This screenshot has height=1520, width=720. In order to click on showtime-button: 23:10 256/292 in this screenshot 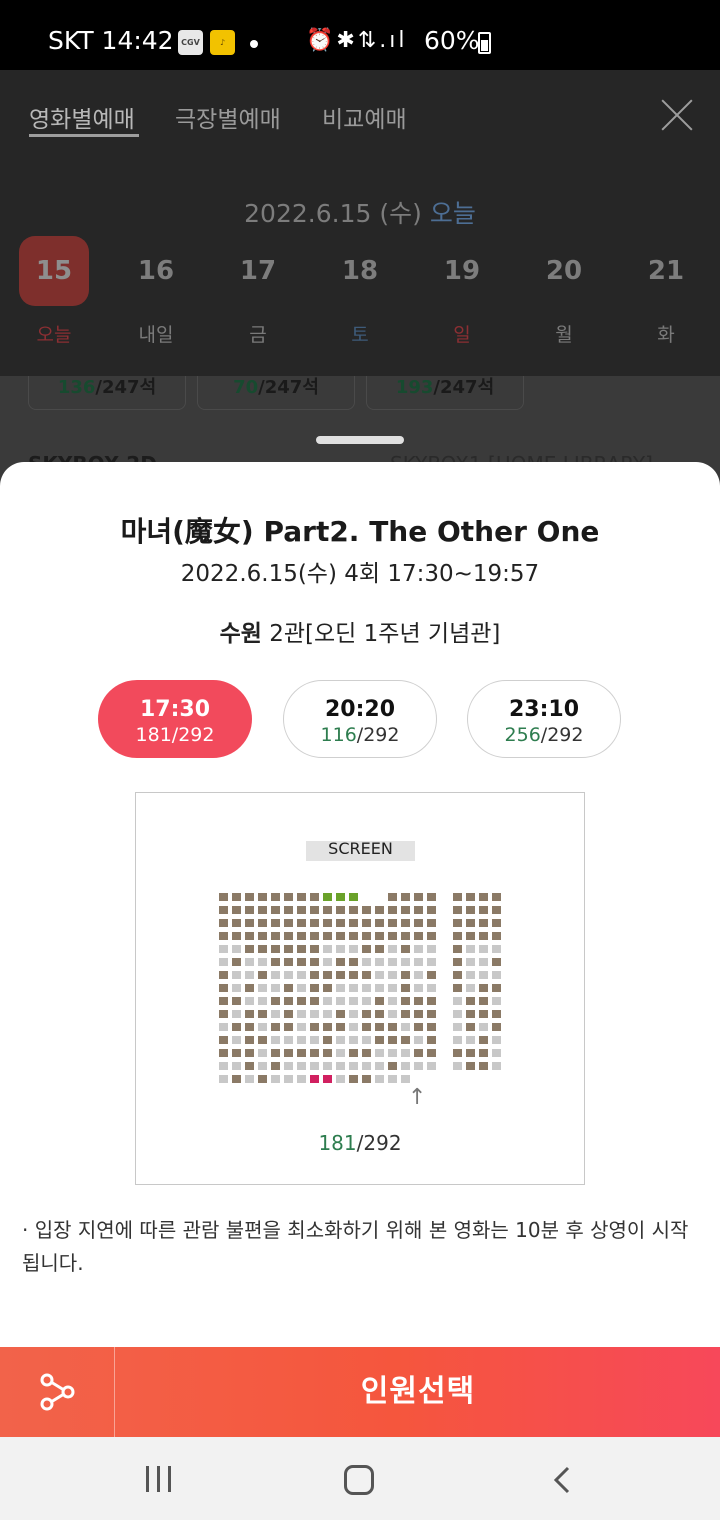, I will do `click(544, 719)`.